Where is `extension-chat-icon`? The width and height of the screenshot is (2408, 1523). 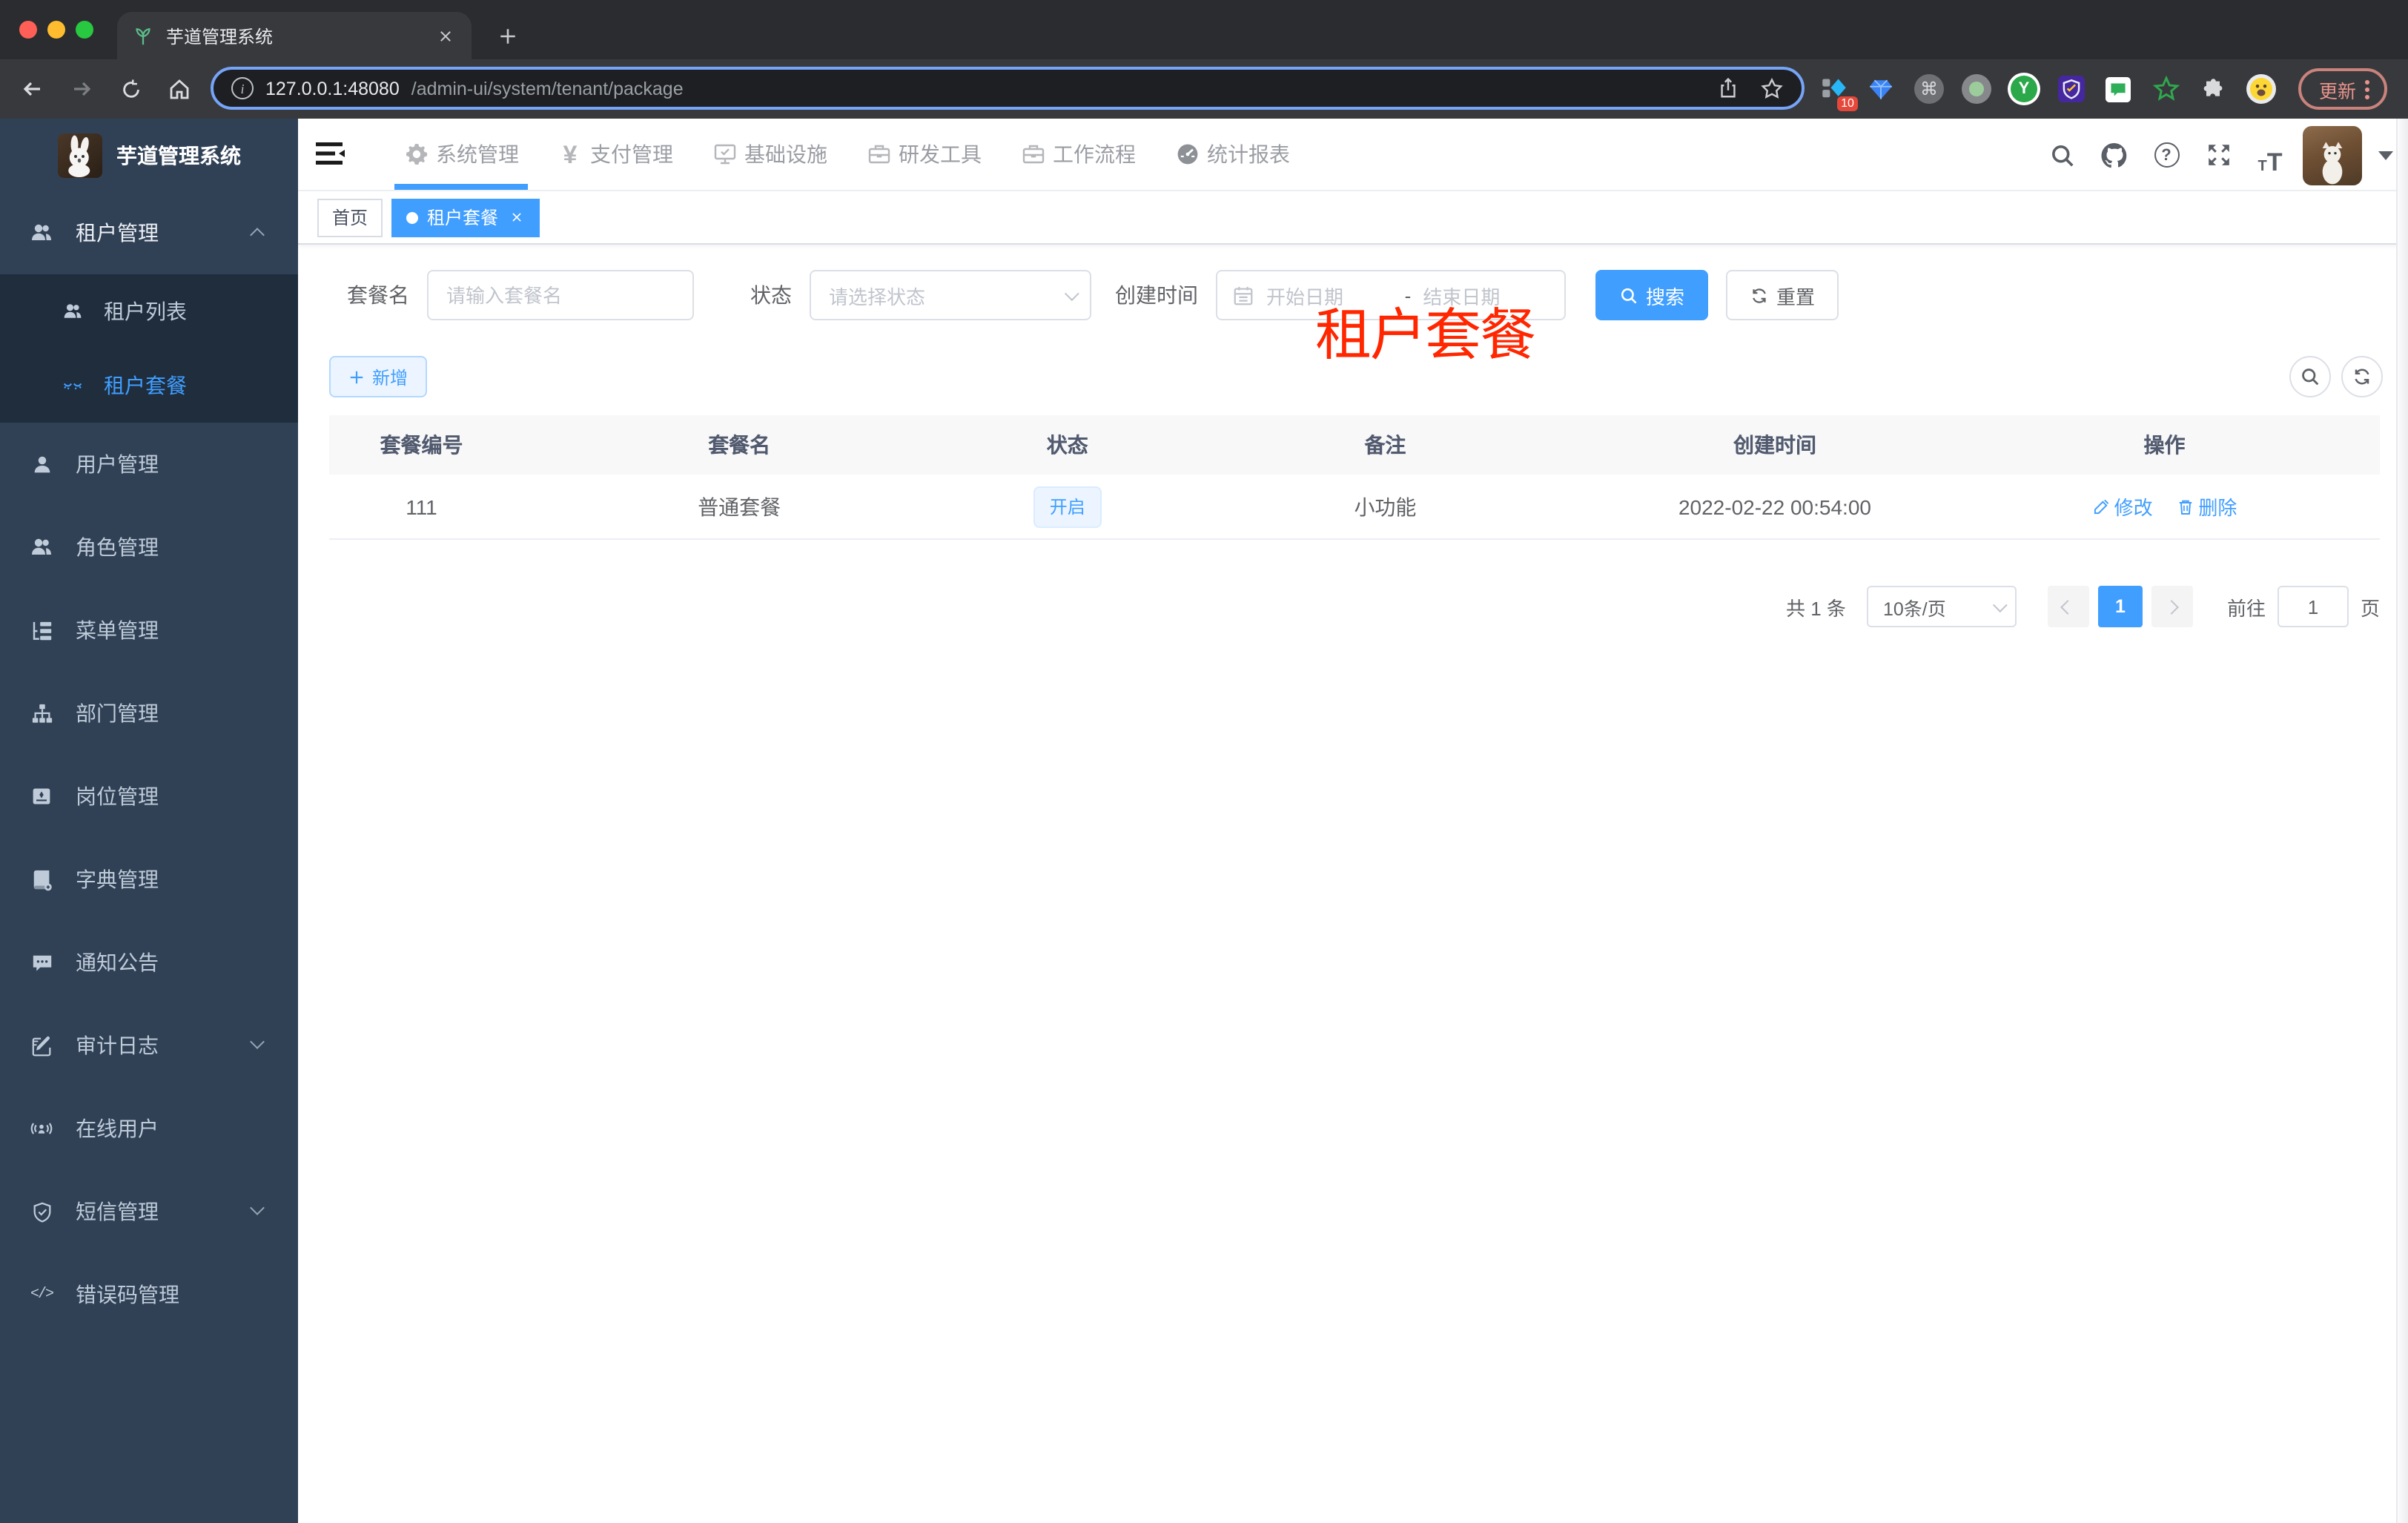
extension-chat-icon is located at coordinates (2119, 89).